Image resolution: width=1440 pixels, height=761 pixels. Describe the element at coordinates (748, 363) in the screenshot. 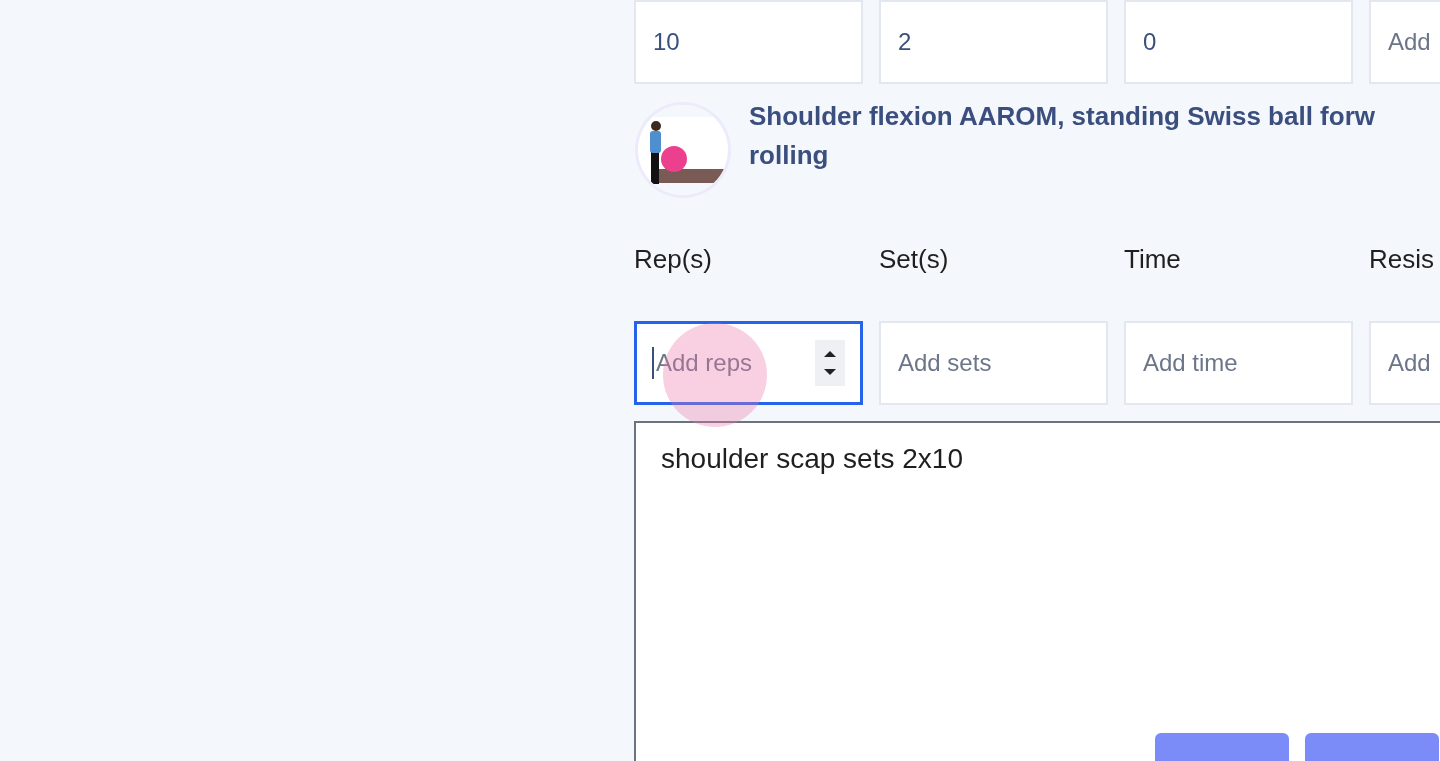

I see `input-field: Add reps` at that location.